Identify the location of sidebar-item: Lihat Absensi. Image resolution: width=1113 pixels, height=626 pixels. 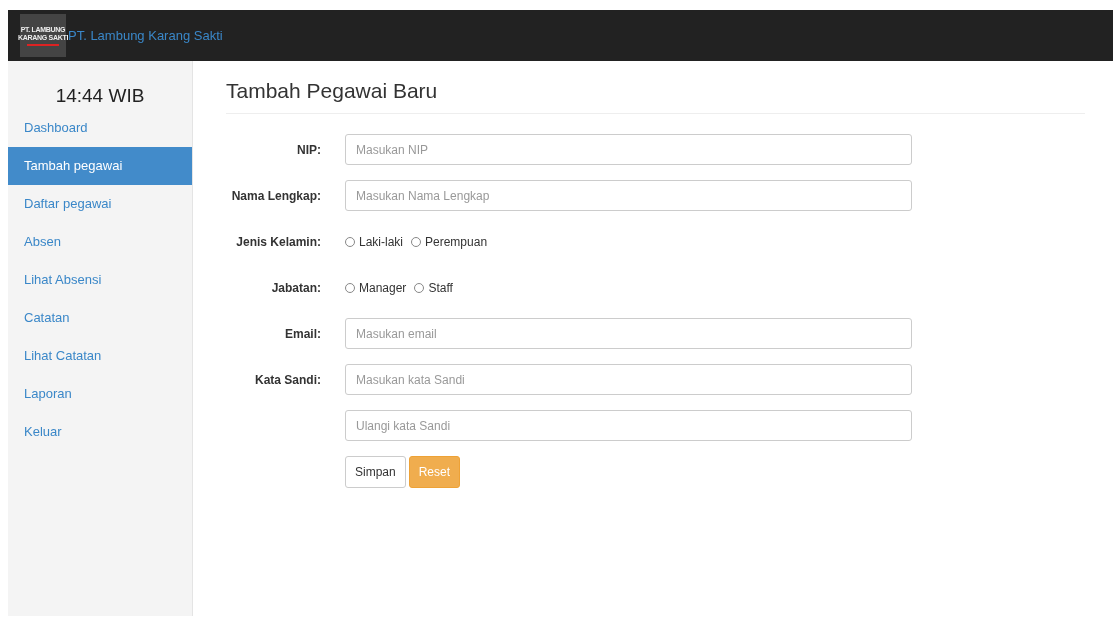
(100, 280).